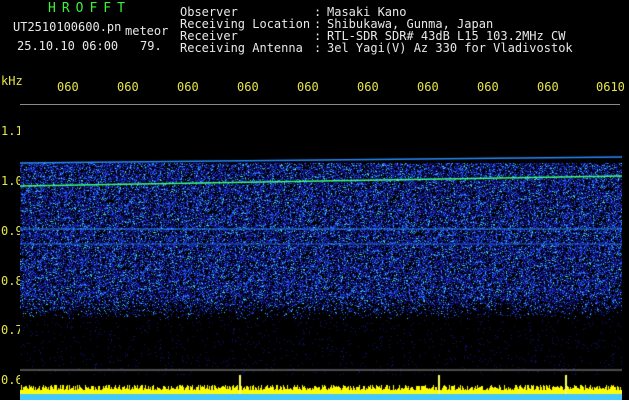 The image size is (629, 400). What do you see at coordinates (67, 27) in the screenshot?
I see `filename-label: UT2510100600.pn` at bounding box center [67, 27].